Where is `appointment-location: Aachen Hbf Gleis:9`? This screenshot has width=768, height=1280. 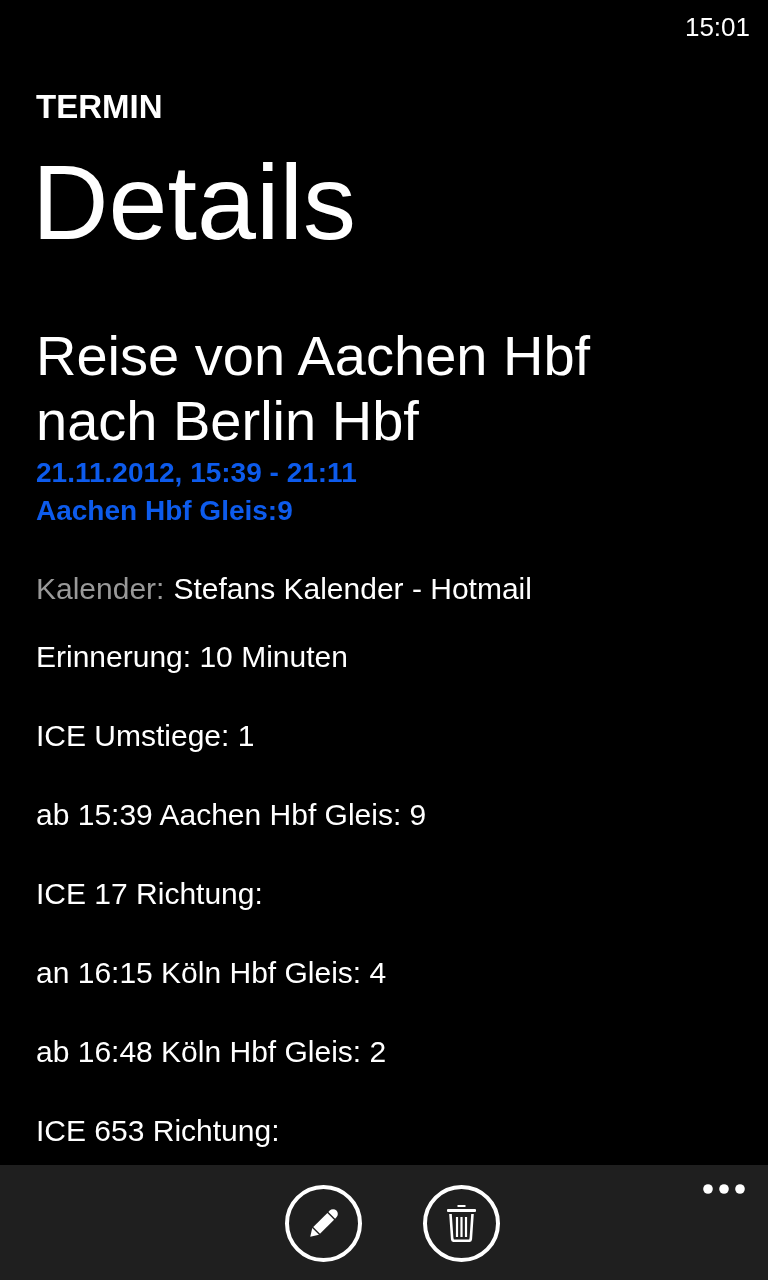
appointment-location: Aachen Hbf Gleis:9 is located at coordinates (164, 511).